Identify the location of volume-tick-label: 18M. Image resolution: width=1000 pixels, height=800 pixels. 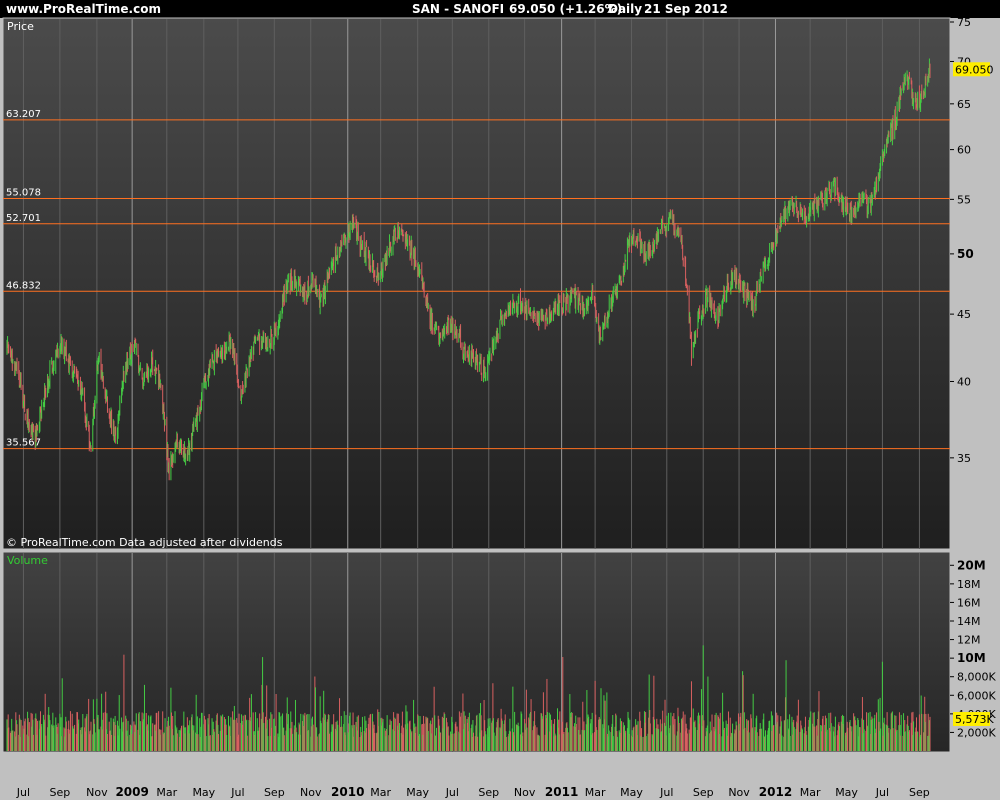
(969, 584).